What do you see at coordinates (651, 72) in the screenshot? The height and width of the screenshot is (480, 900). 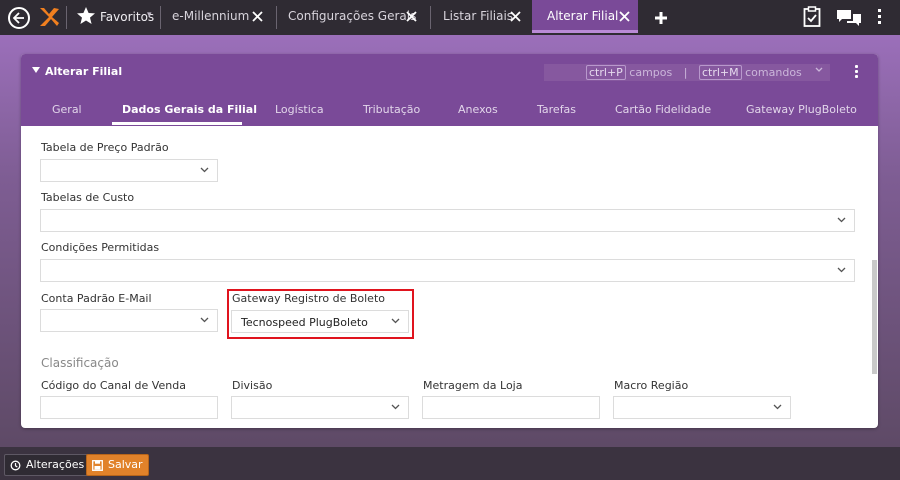 I see `shortcut-label: campos` at bounding box center [651, 72].